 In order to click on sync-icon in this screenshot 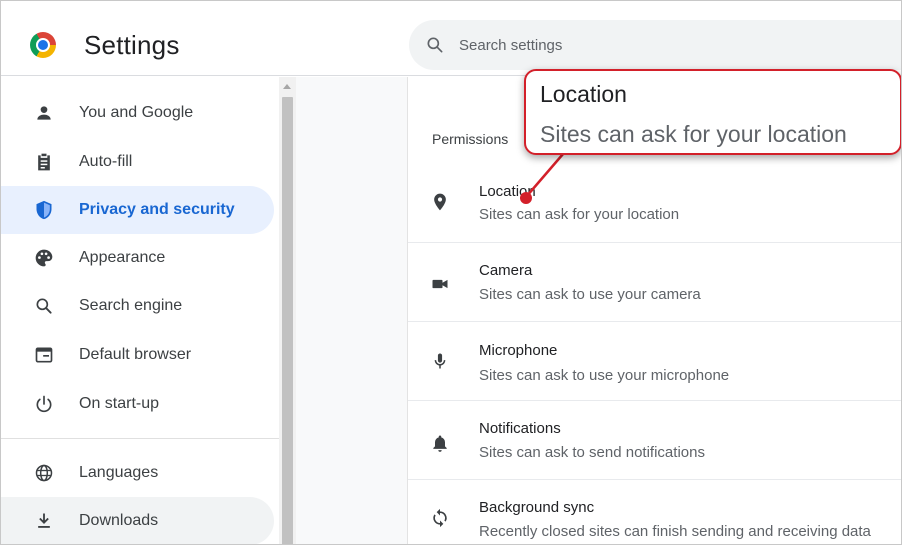, I will do `click(440, 518)`.